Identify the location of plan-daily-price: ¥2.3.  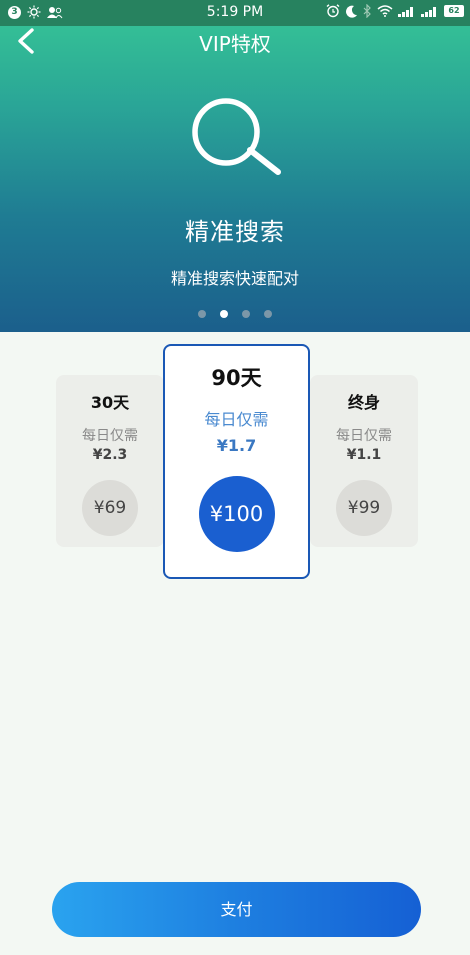
(110, 455).